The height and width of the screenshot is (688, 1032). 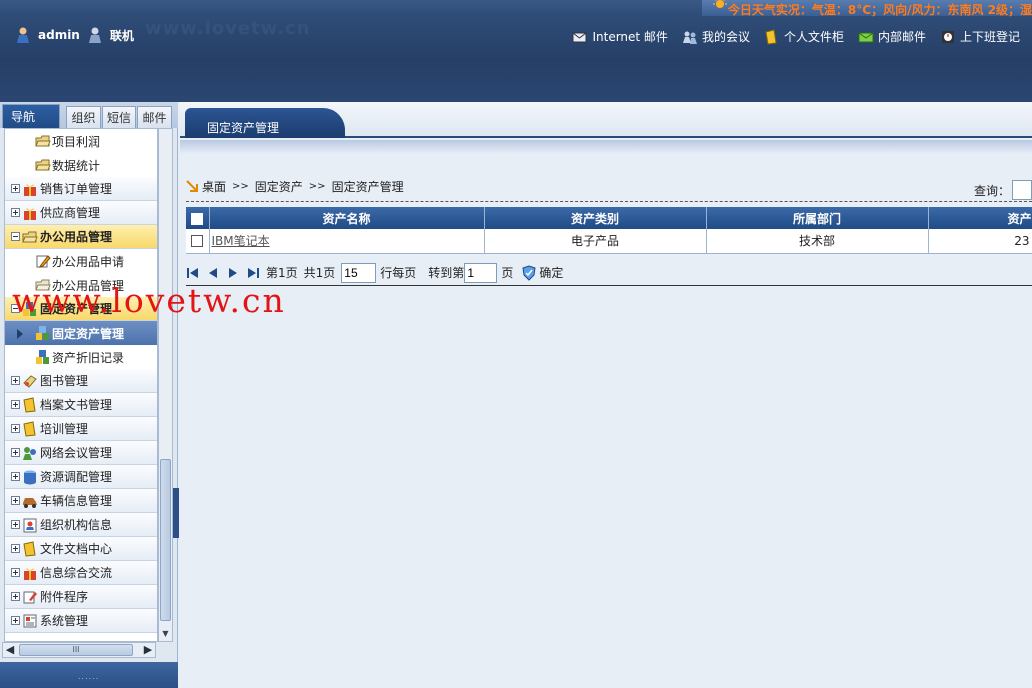 I want to click on top-links: Internet 邮件 我的会议 个人文件柜 内部邮件 上下班登记, so click(x=796, y=36).